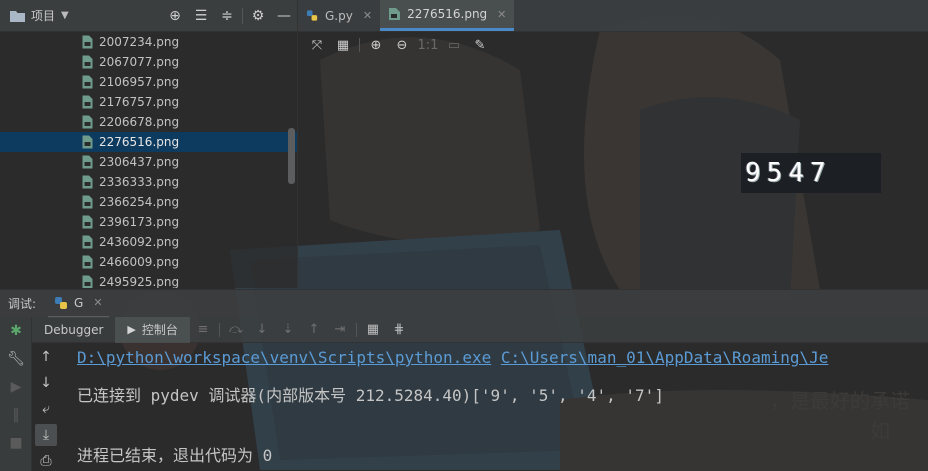 The width and height of the screenshot is (928, 471). Describe the element at coordinates (201, 16) in the screenshot. I see `expand-all-icon: ☰` at that location.